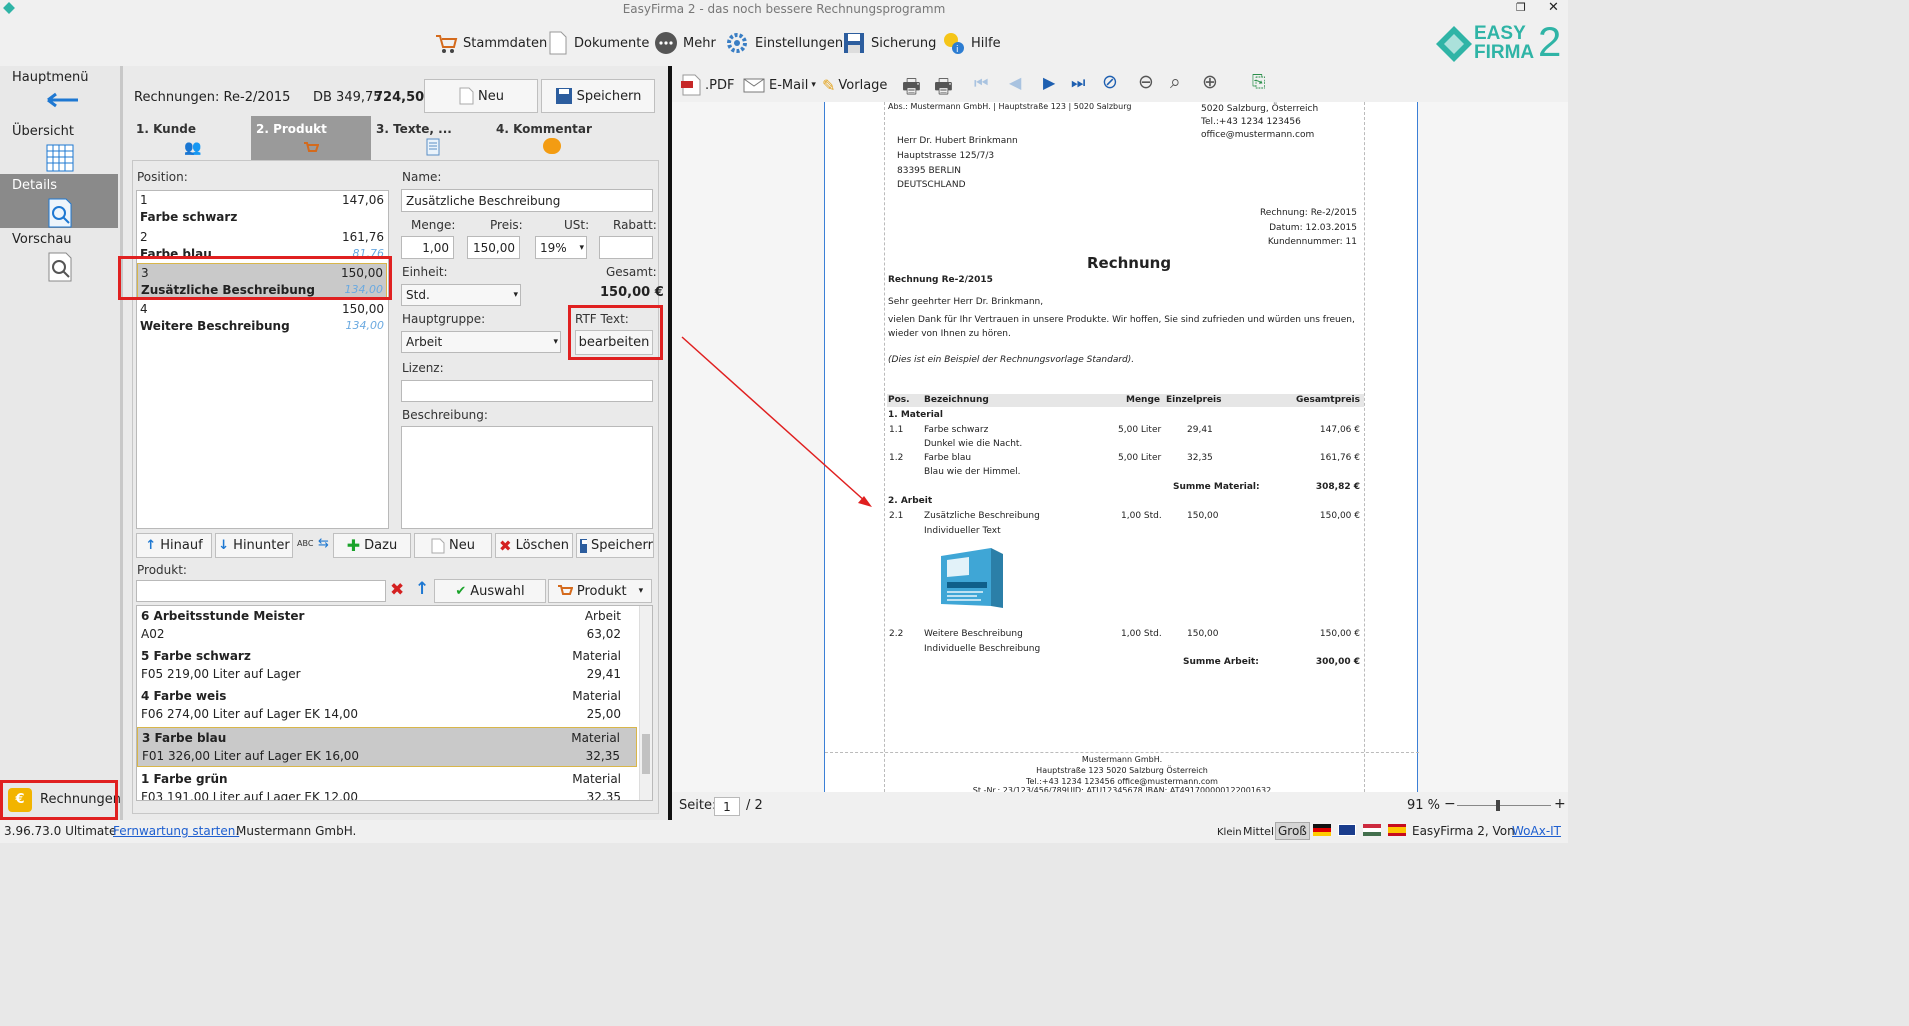 The width and height of the screenshot is (1909, 1026). What do you see at coordinates (59, 147) in the screenshot?
I see `sidebar-item-uebersicht: Übersicht` at bounding box center [59, 147].